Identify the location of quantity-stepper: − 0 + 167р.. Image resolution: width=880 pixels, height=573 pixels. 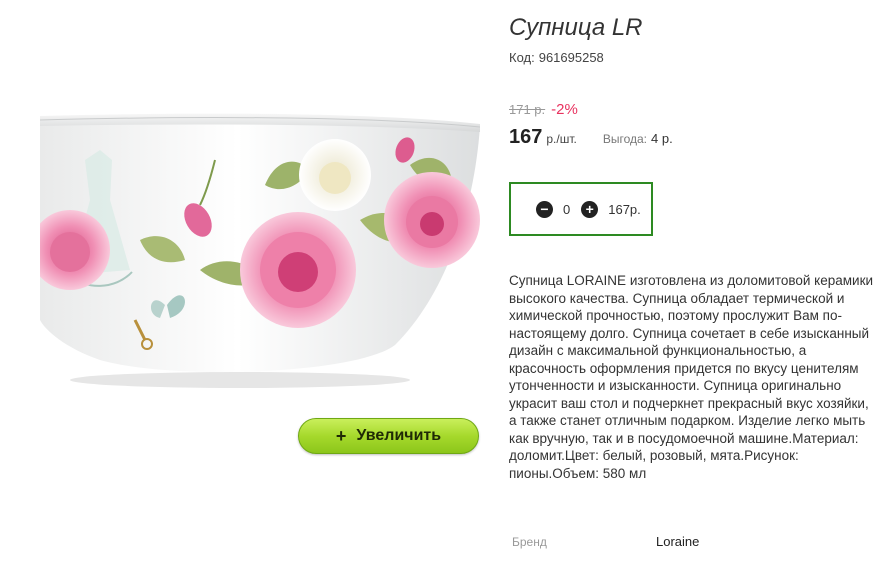
(581, 209).